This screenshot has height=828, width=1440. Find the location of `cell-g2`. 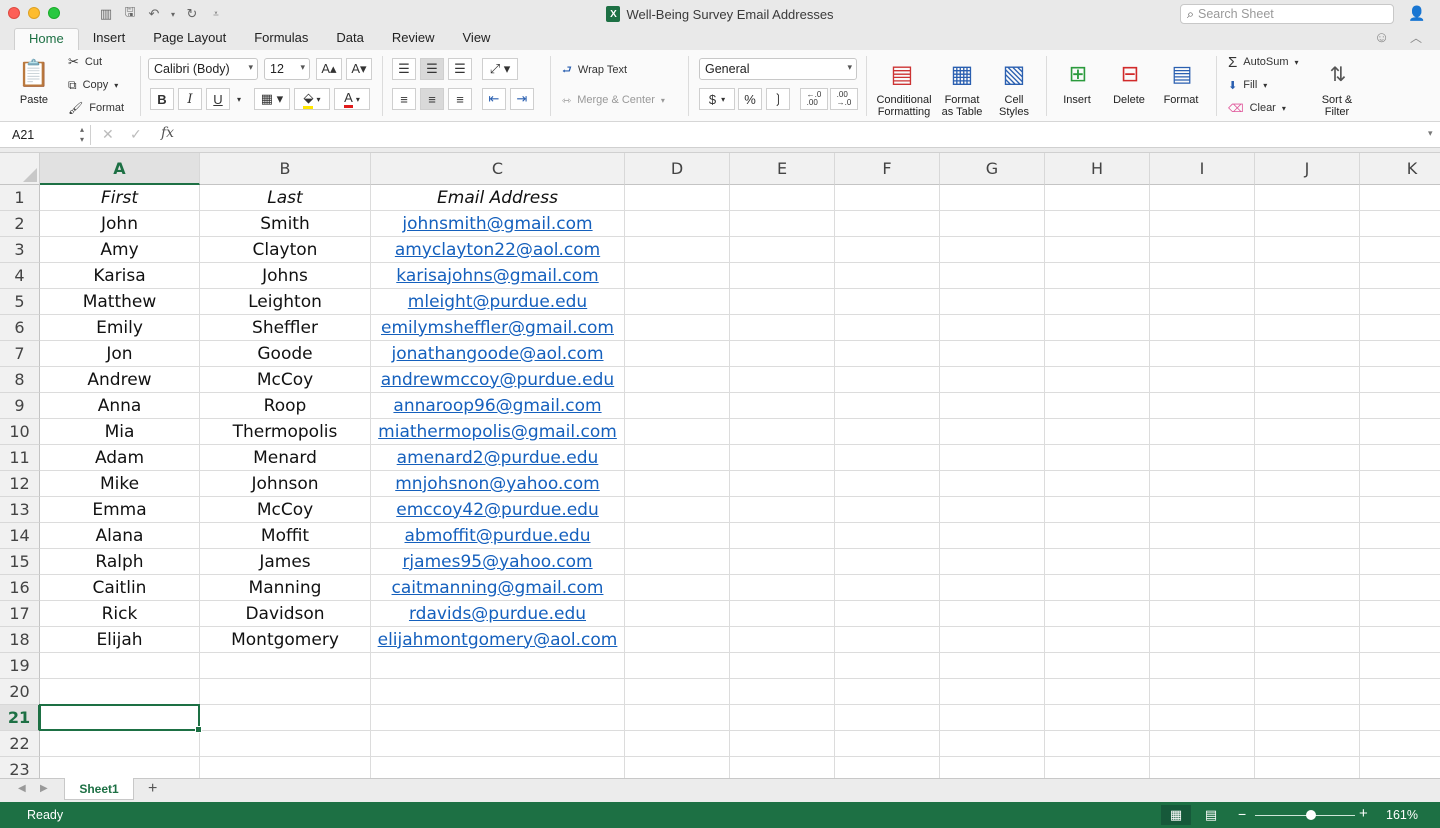

cell-g2 is located at coordinates (992, 224).